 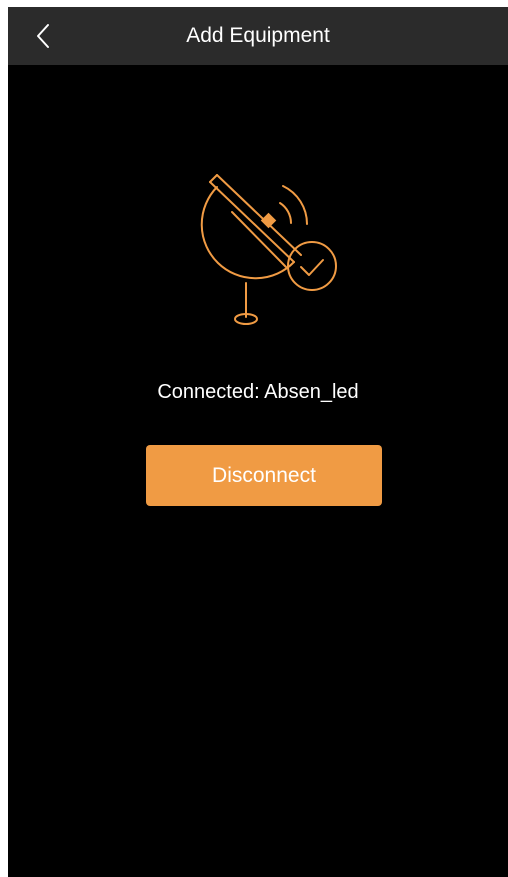 What do you see at coordinates (268, 249) in the screenshot?
I see `satellite-dish-connected-icon` at bounding box center [268, 249].